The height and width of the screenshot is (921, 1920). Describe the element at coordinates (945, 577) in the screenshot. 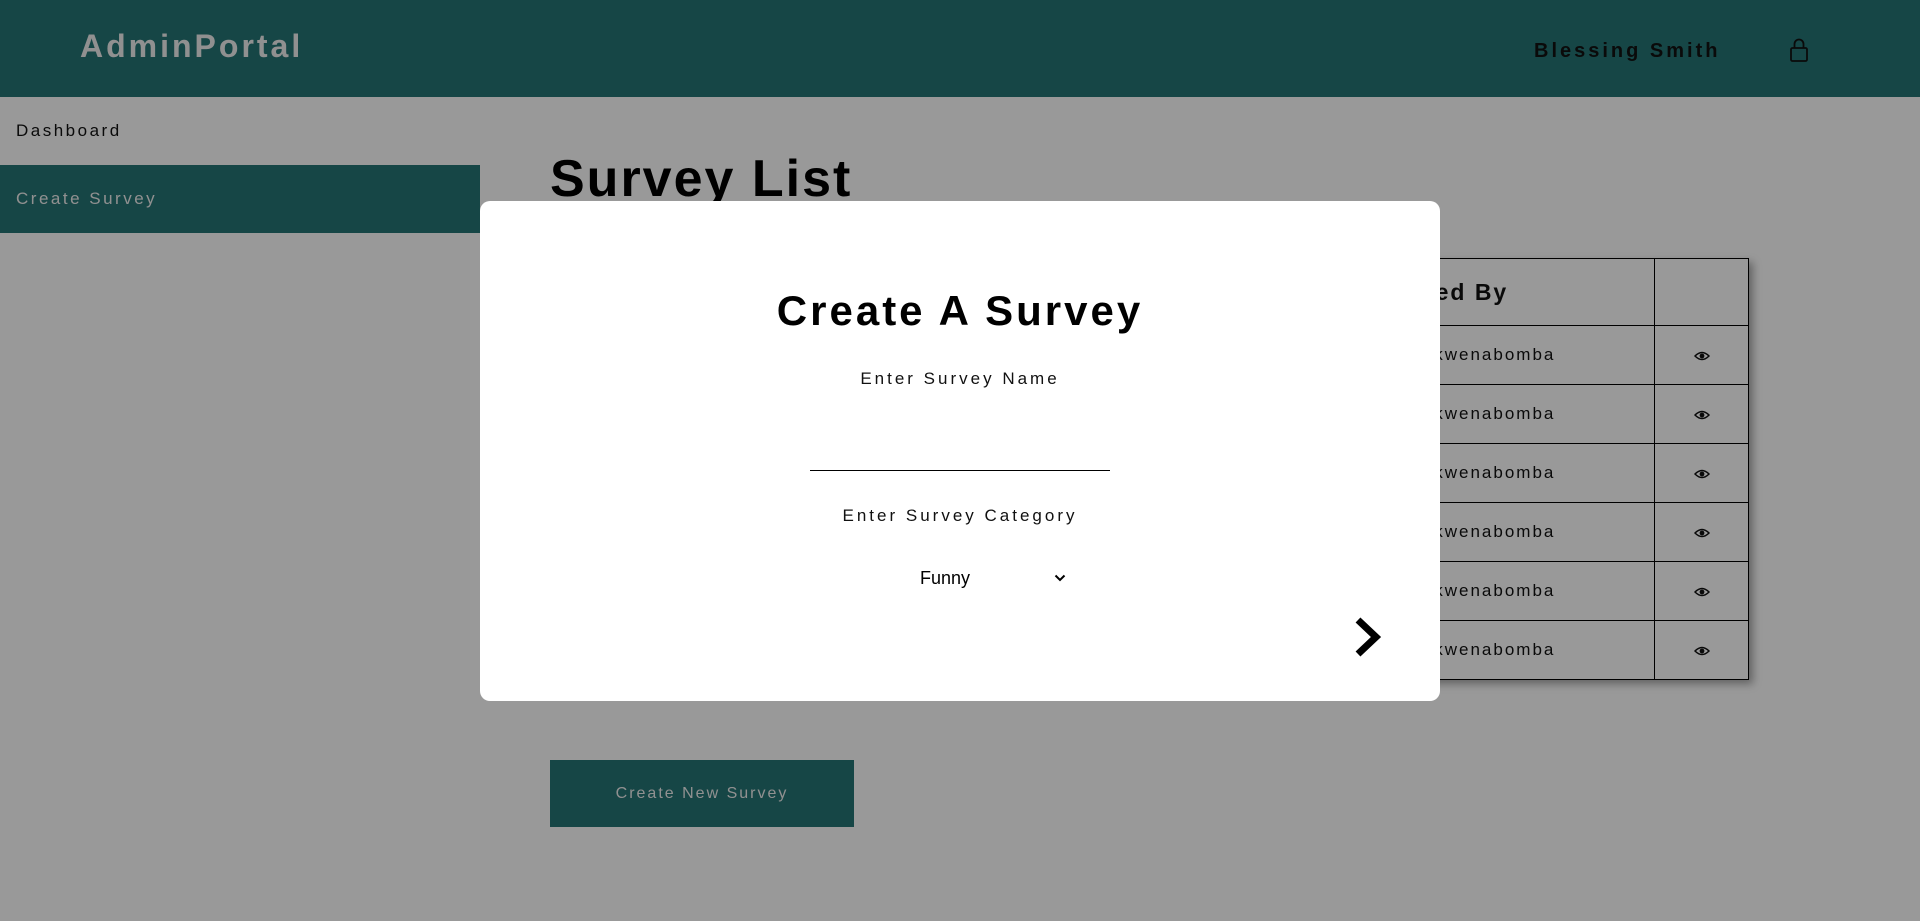

I see `category-selected-value: Funny` at that location.